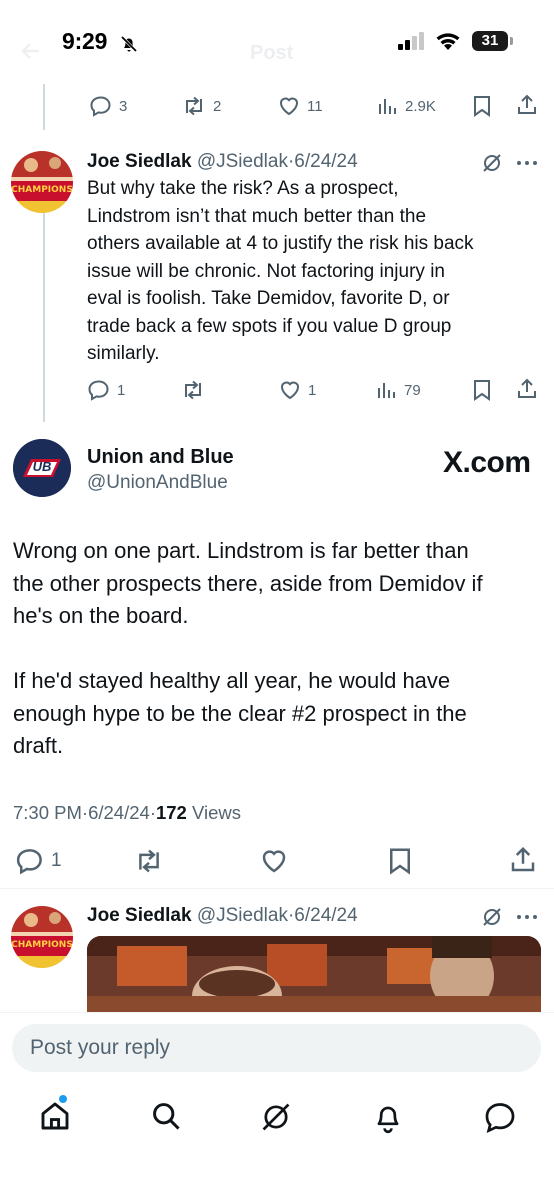 This screenshot has height=1200, width=554. I want to click on silent-mode-icon, so click(129, 44).